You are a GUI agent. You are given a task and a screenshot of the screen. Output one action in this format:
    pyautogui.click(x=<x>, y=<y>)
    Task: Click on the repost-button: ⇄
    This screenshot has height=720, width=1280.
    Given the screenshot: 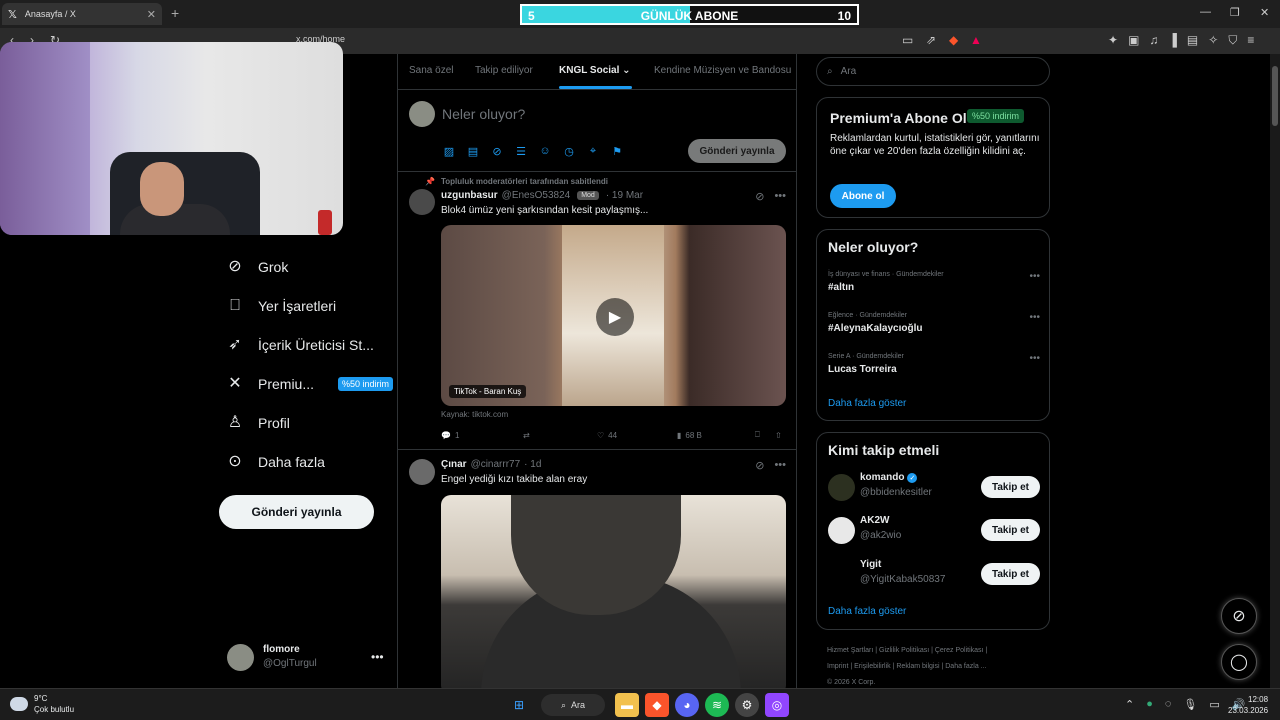 What is the action you would take?
    pyautogui.click(x=560, y=435)
    